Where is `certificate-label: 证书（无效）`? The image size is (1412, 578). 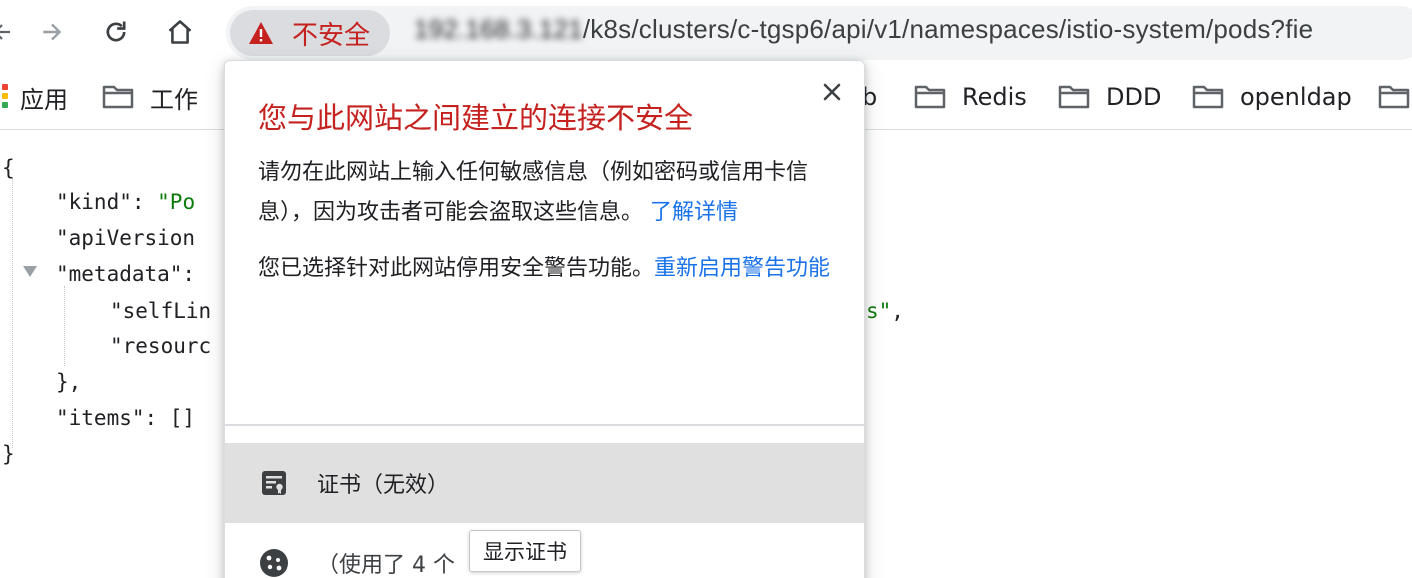
certificate-label: 证书（无效） is located at coordinates (383, 485).